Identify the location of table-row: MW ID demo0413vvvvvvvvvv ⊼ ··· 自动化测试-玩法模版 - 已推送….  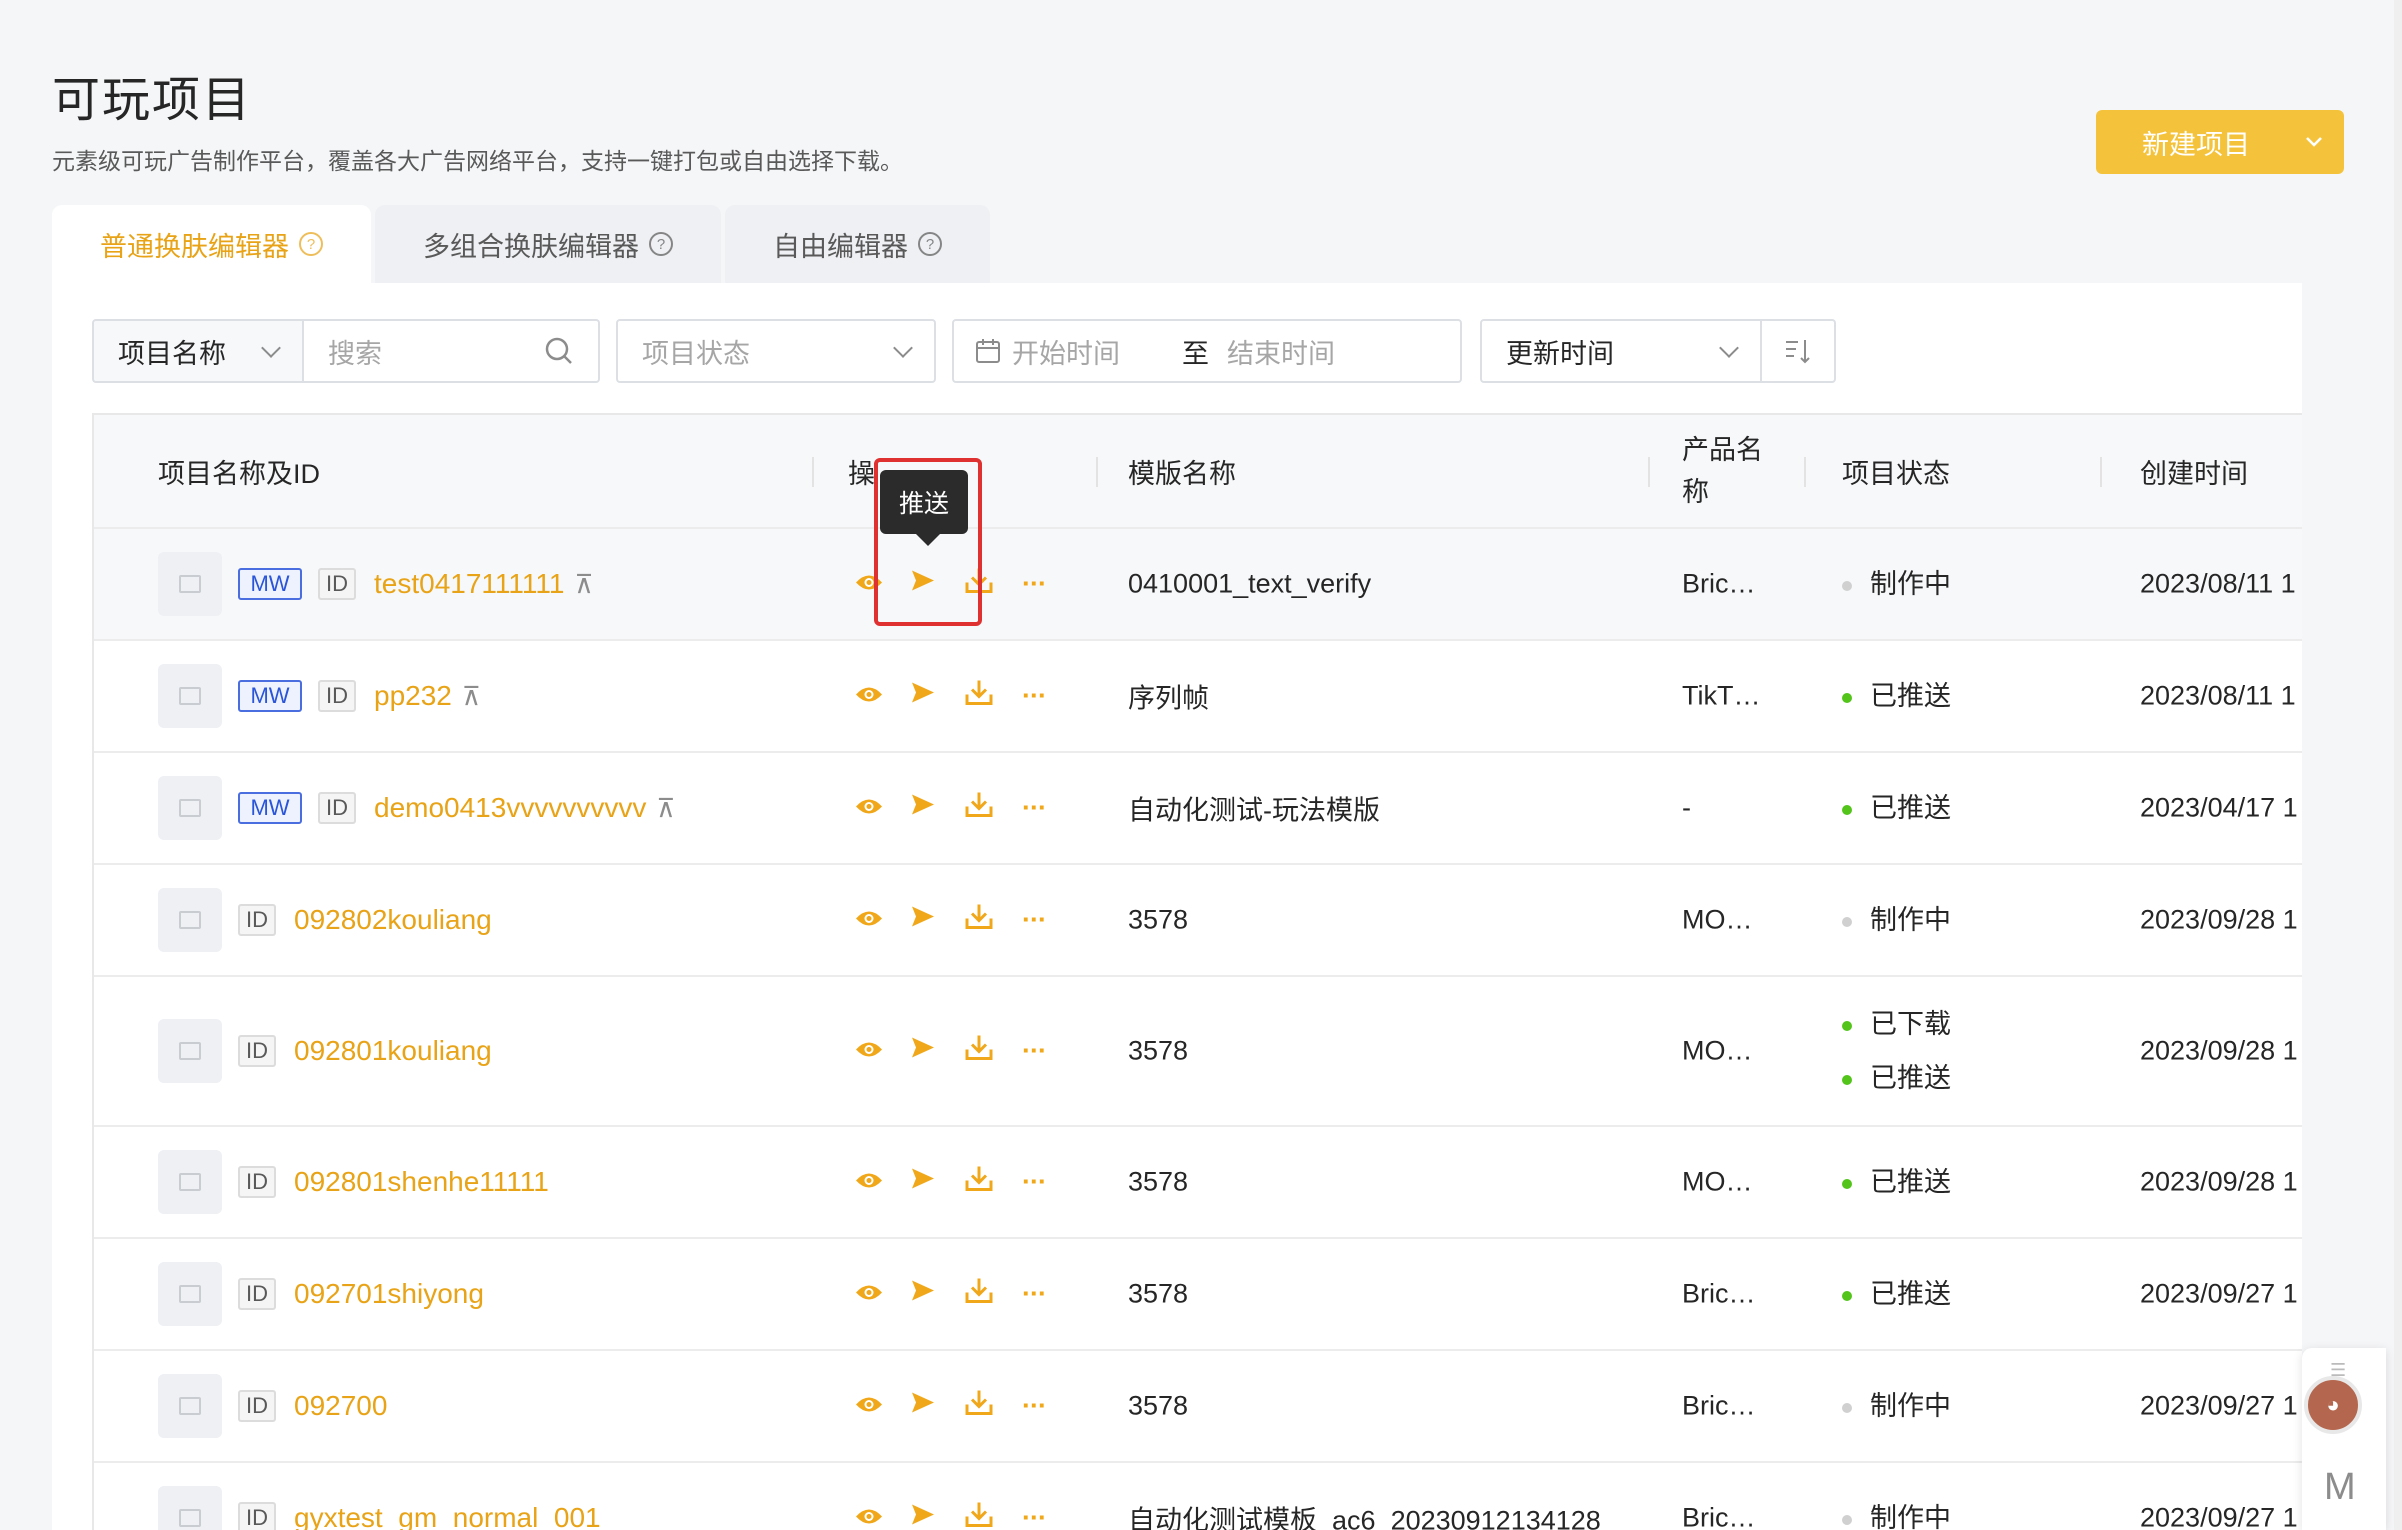
(1198, 809).